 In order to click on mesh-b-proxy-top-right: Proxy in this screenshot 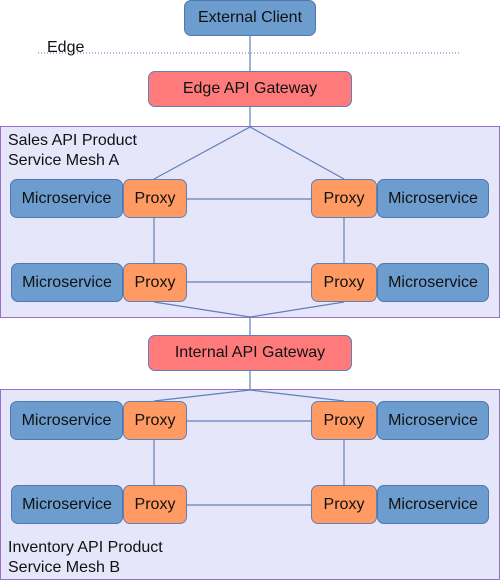, I will do `click(344, 420)`.